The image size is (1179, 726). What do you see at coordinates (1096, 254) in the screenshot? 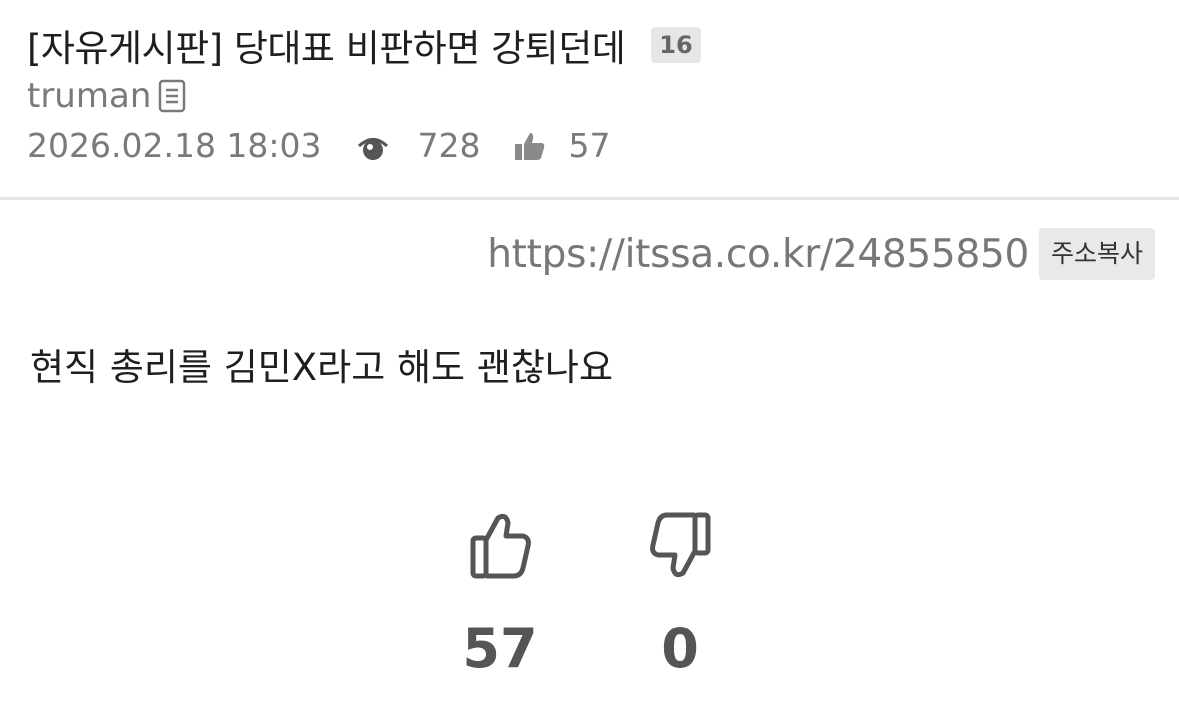
I see `copy-url-button: 주소복사` at bounding box center [1096, 254].